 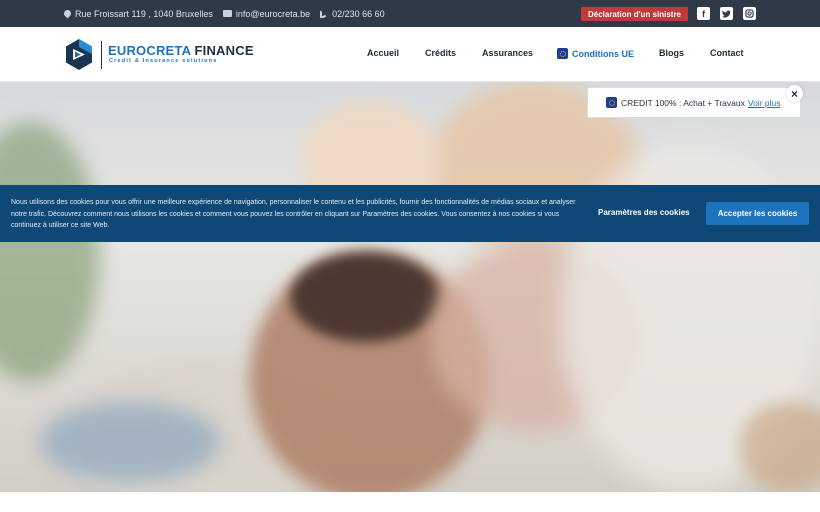 What do you see at coordinates (683, 102) in the screenshot?
I see `credit-notice-text: CREDIT 100% : Achat + Travaux` at bounding box center [683, 102].